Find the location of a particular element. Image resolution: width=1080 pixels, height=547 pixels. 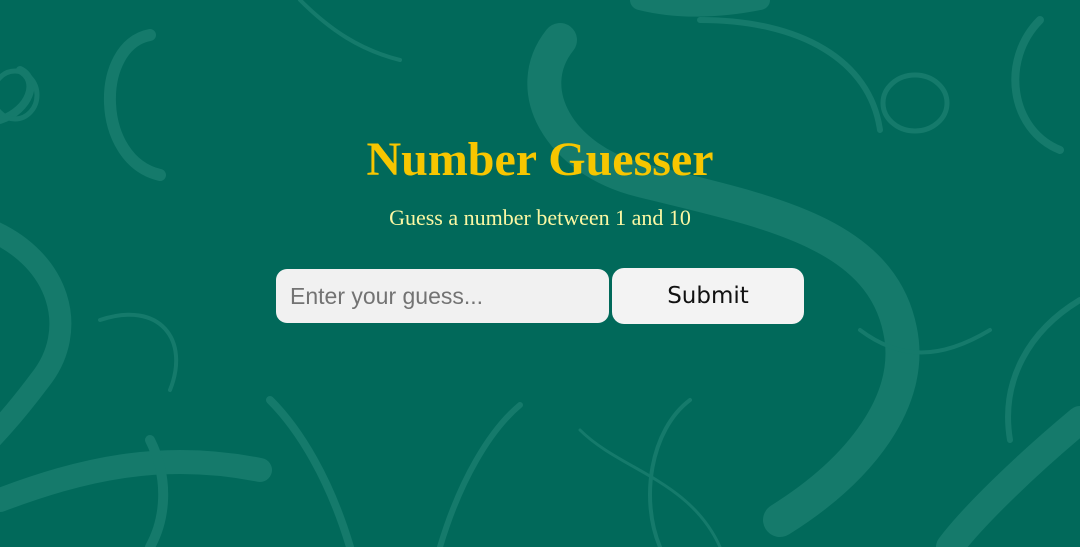

guess-input is located at coordinates (442, 296).